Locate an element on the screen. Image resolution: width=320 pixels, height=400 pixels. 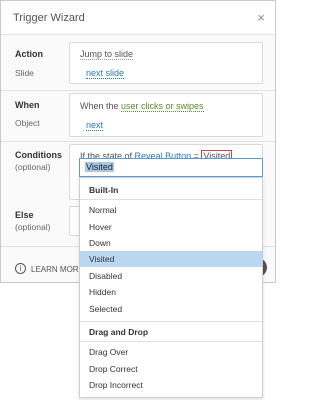
action-section: Action Slide Jump to slide next slide is located at coordinates (138, 63).